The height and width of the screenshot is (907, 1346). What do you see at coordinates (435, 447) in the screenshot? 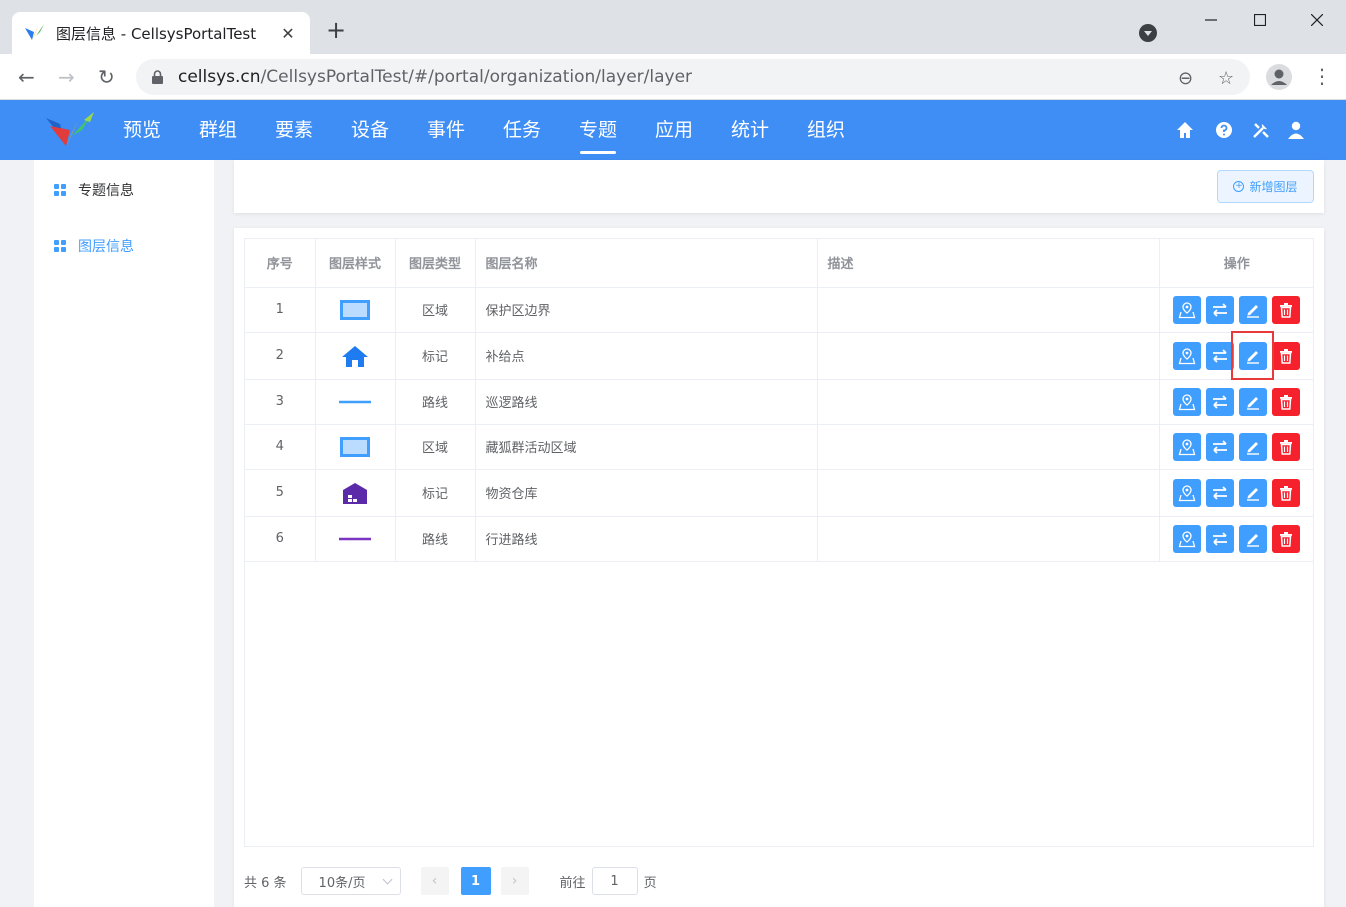
I see `cell-type: 区域` at bounding box center [435, 447].